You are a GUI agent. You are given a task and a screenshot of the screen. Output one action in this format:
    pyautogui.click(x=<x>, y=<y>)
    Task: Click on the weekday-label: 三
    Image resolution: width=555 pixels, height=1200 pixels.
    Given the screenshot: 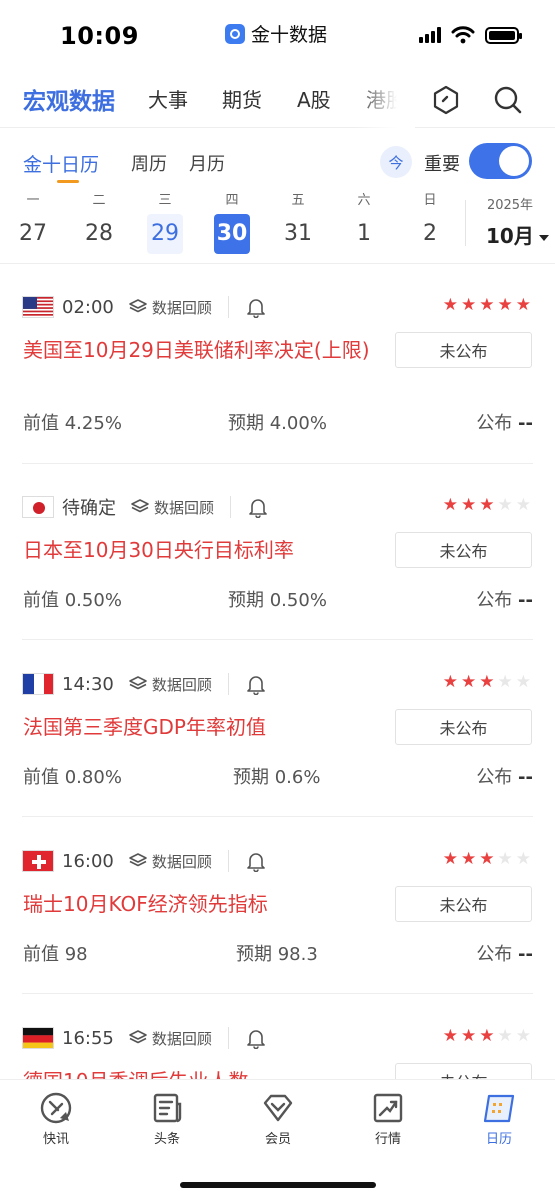 What is the action you would take?
    pyautogui.click(x=165, y=200)
    